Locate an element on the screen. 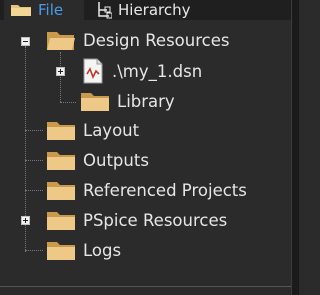 The width and height of the screenshot is (320, 295). tree-item-logs: Logs is located at coordinates (83, 250).